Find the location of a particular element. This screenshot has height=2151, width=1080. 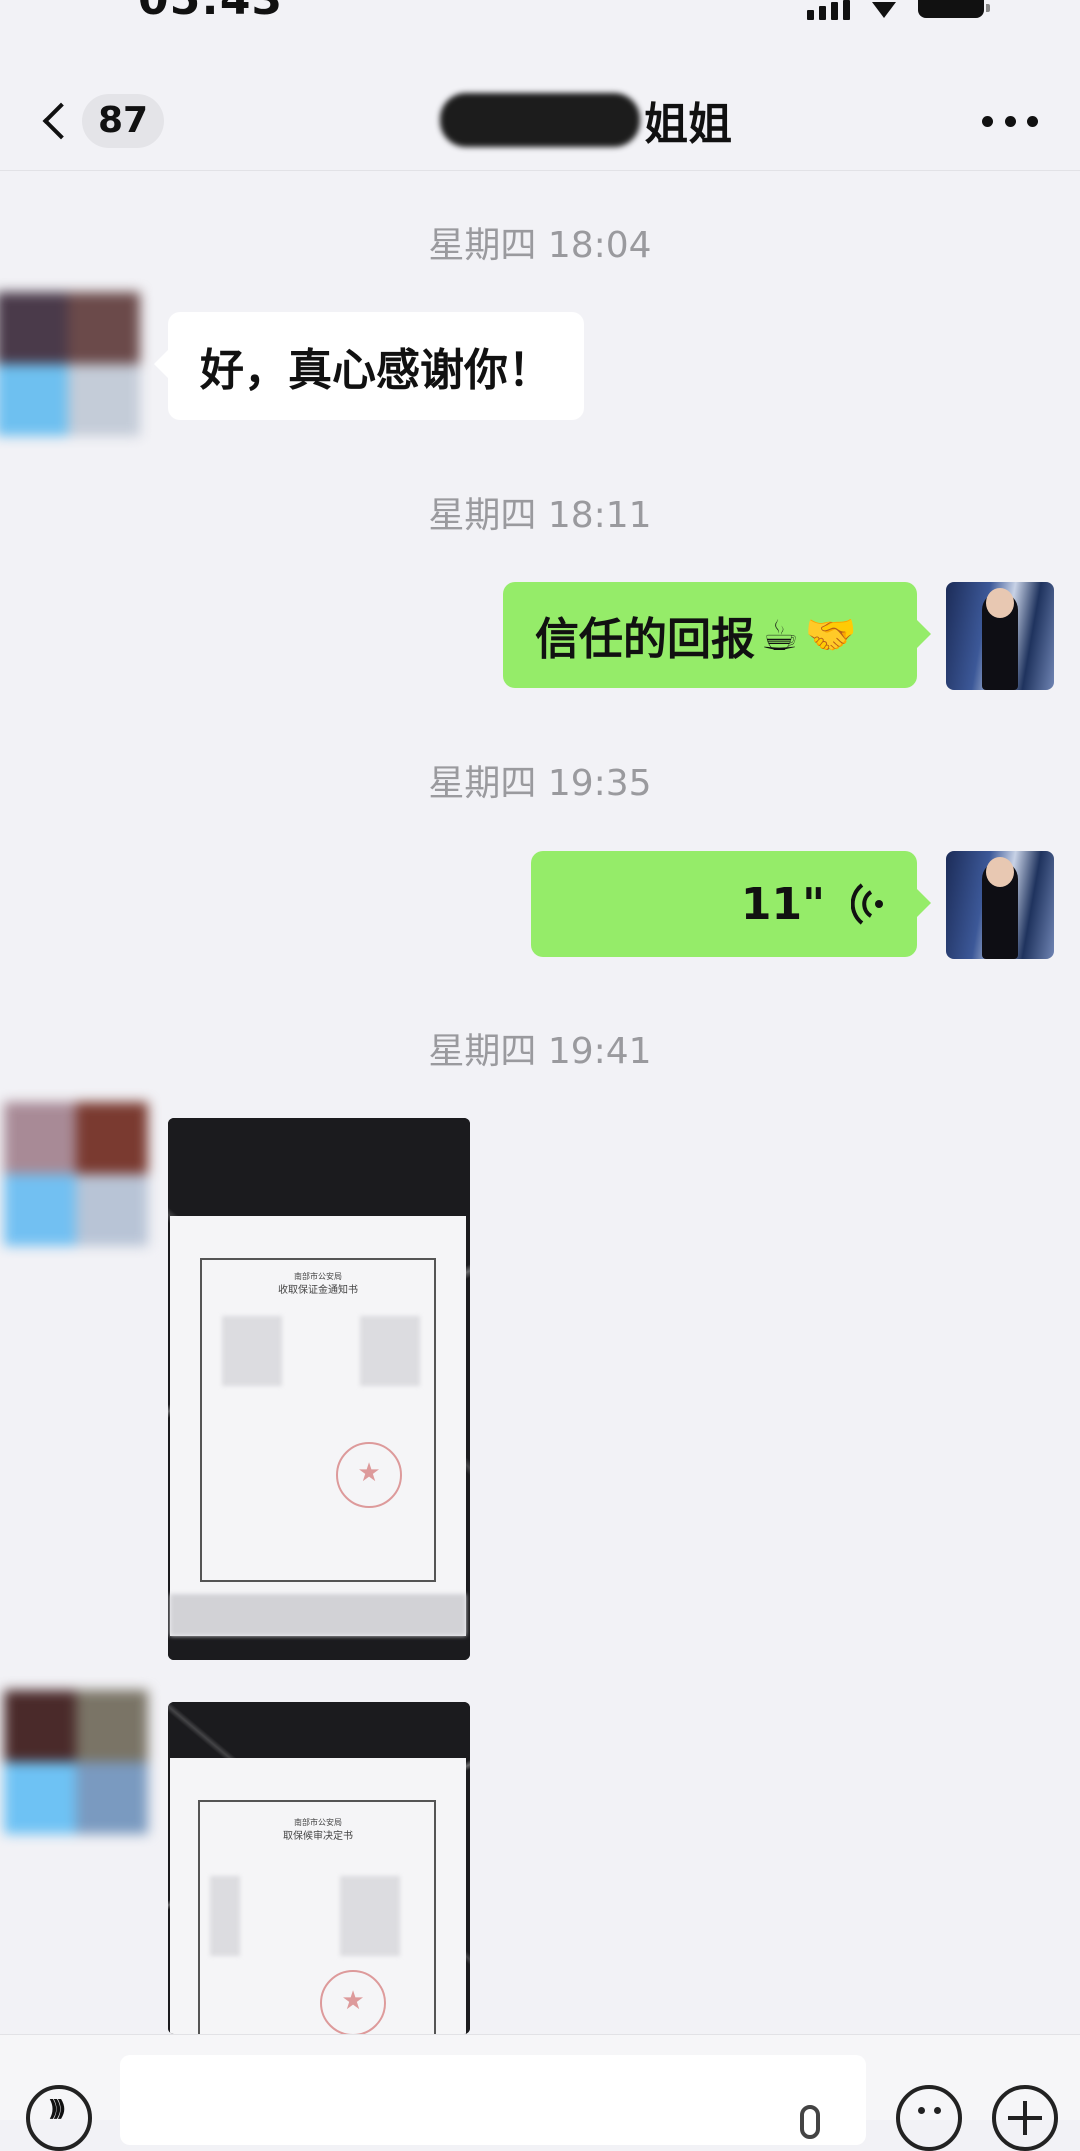

message-input is located at coordinates (493, 2100).